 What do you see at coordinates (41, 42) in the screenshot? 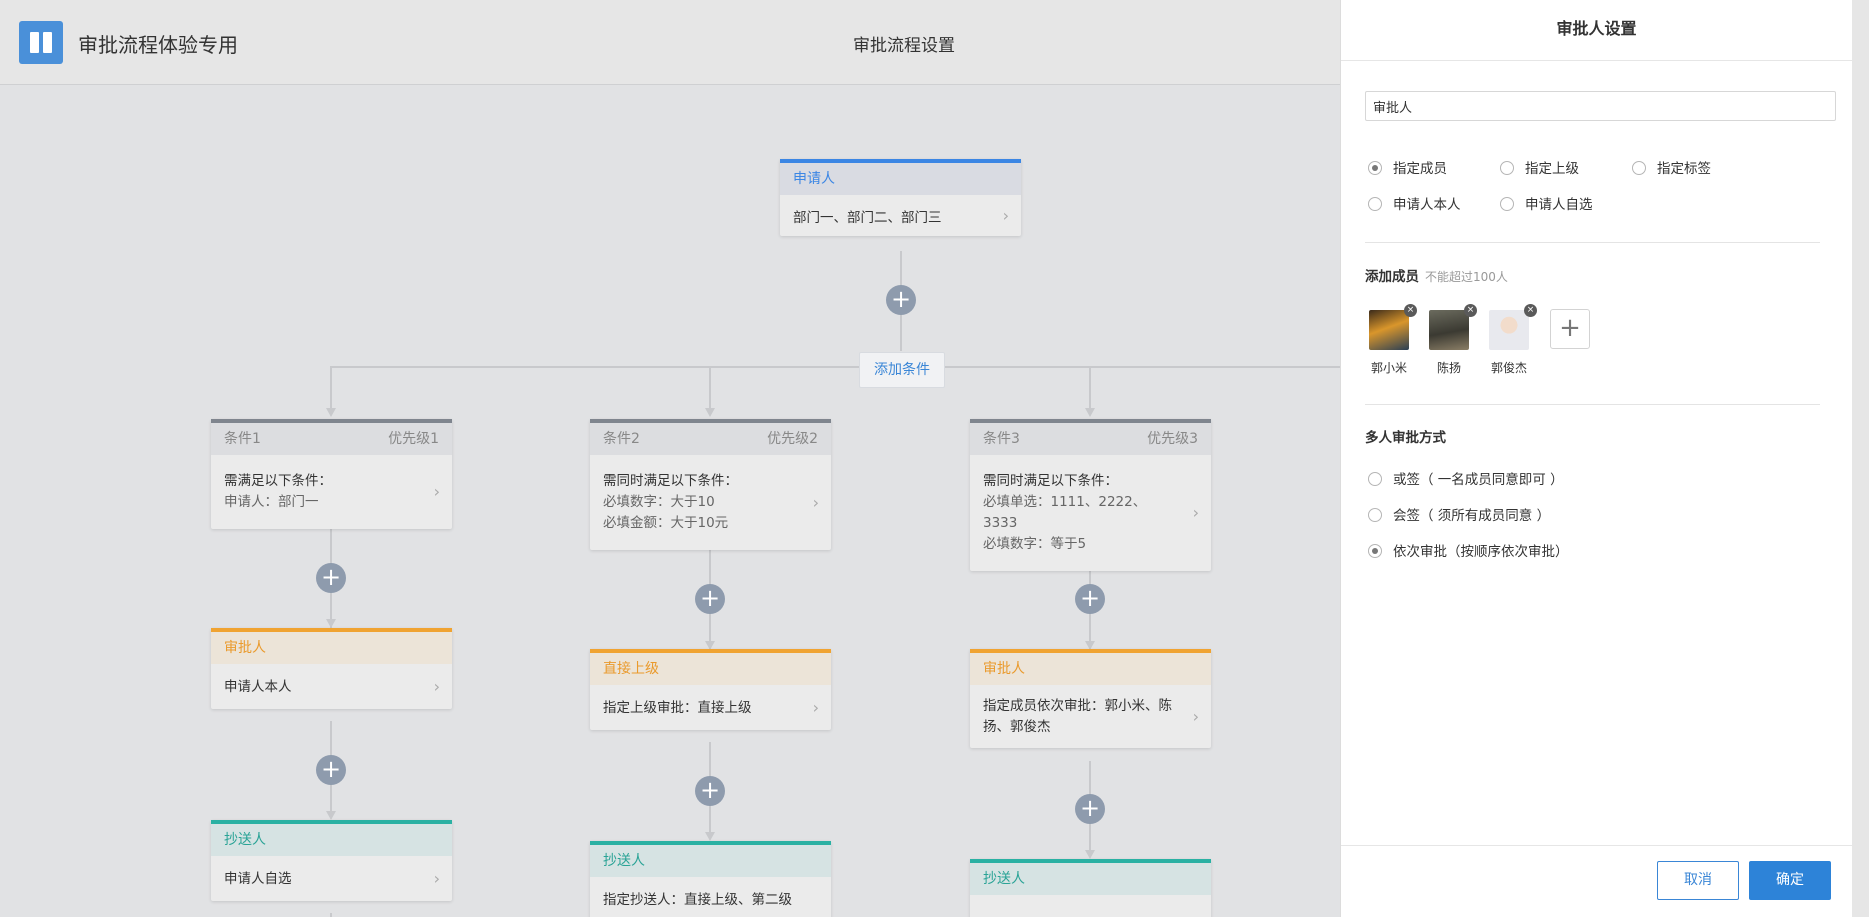
I see `app-logo-icon` at bounding box center [41, 42].